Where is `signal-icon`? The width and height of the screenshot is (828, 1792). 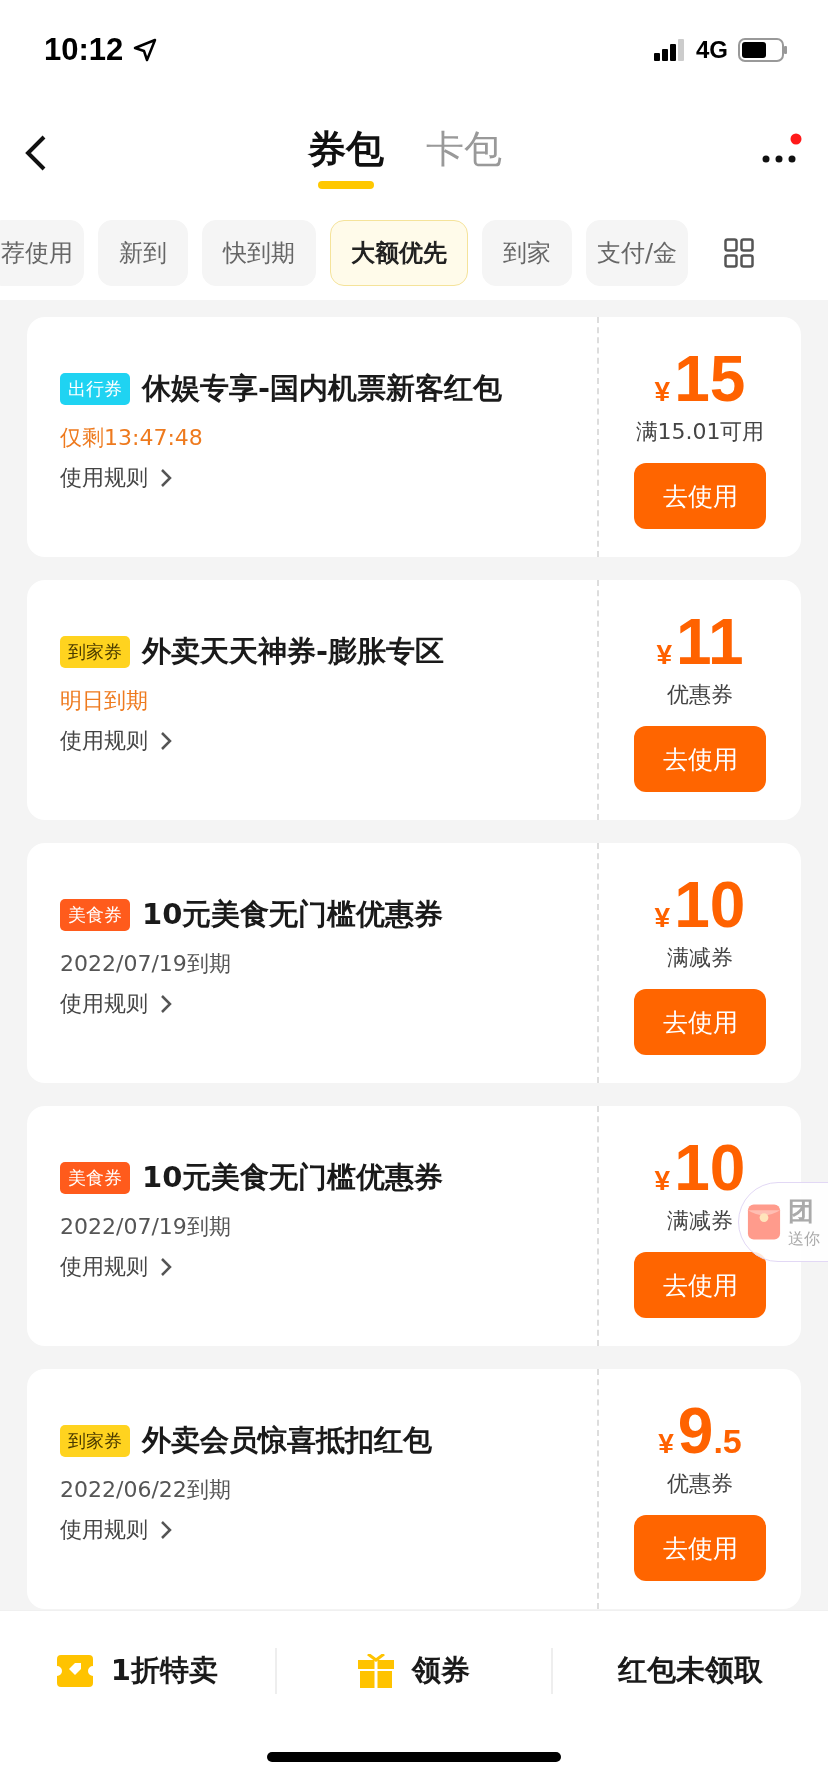 signal-icon is located at coordinates (670, 50).